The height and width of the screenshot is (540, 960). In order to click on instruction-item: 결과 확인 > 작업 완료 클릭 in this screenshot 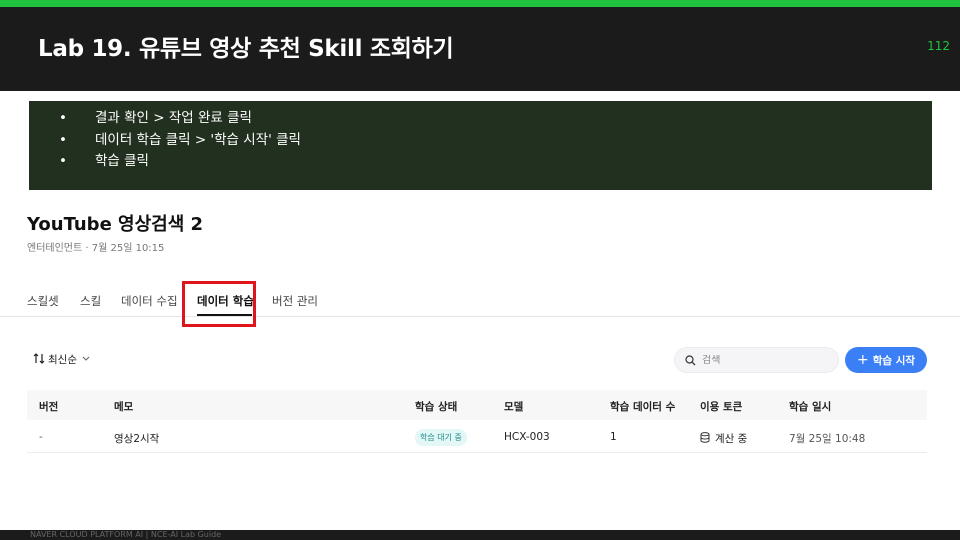, I will do `click(180, 119)`.